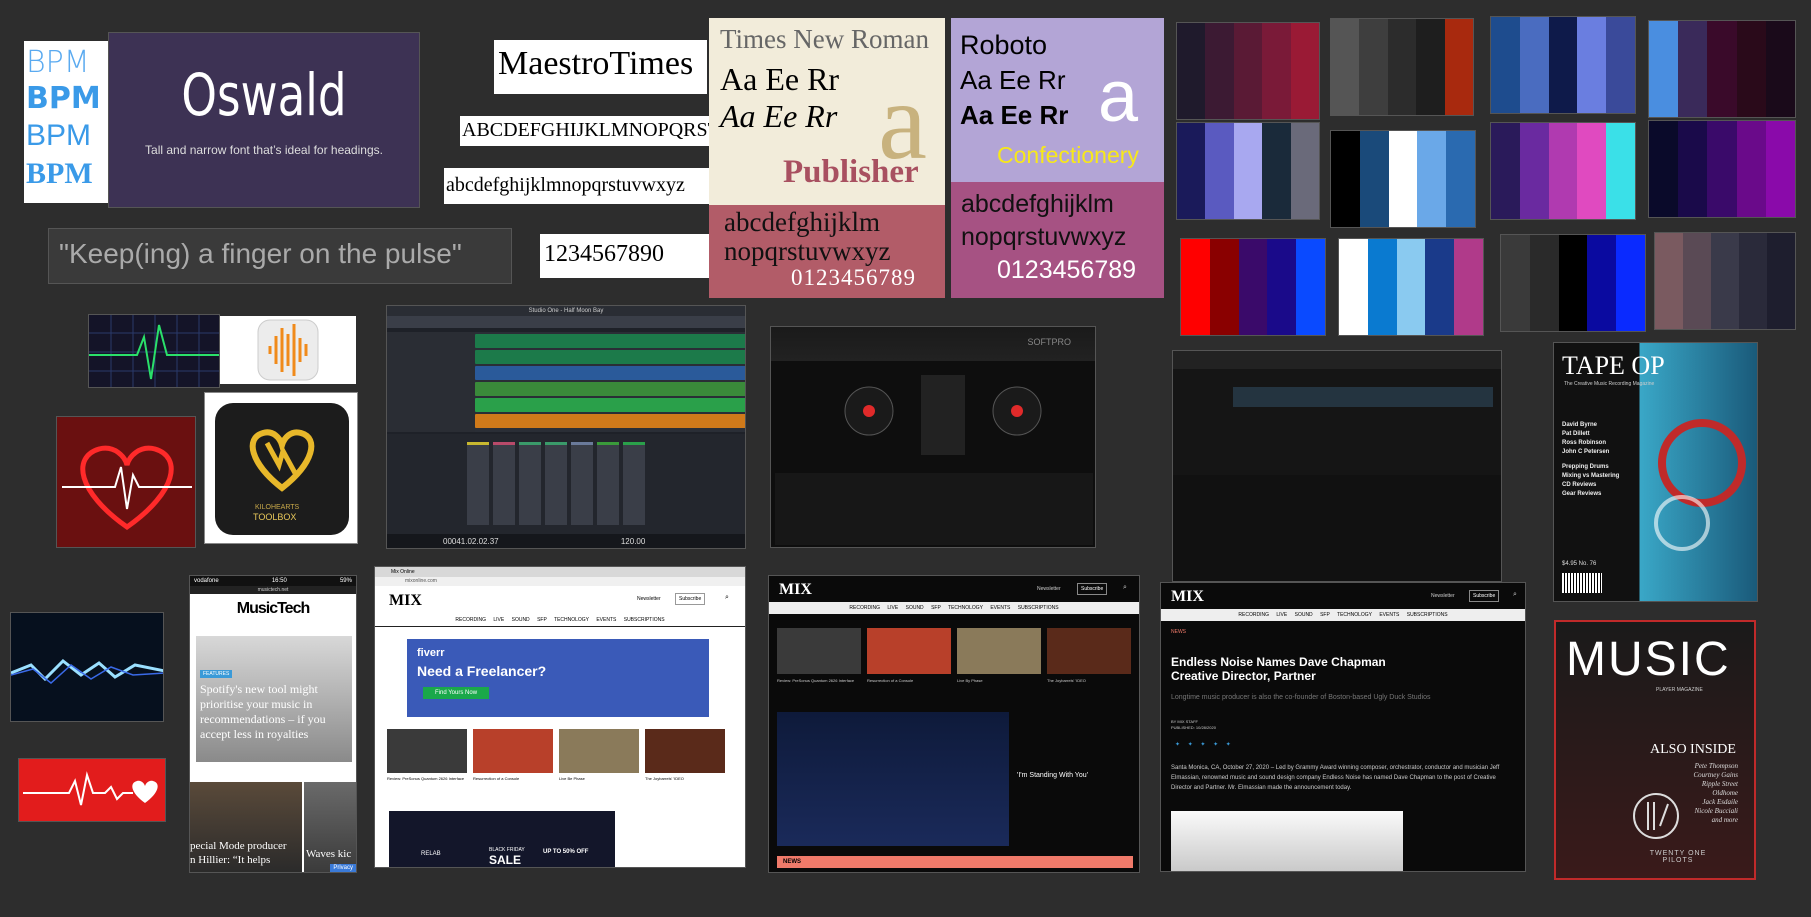  Describe the element at coordinates (560, 581) in the screenshot. I see `mix1-address-bar: mixonline.com` at that location.